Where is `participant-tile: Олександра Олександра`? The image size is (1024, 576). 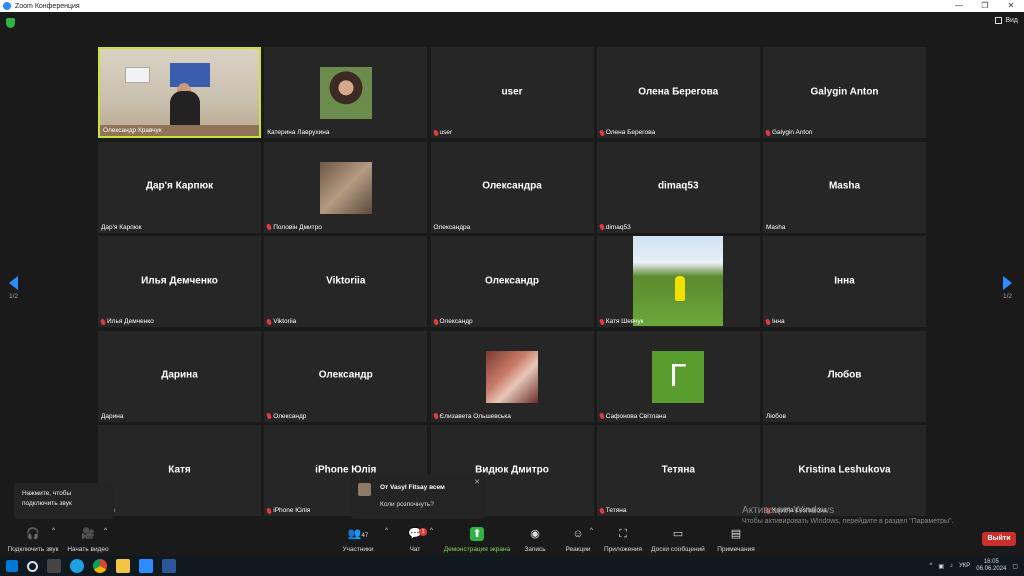 participant-tile: Олександра Олександра is located at coordinates (512, 187).